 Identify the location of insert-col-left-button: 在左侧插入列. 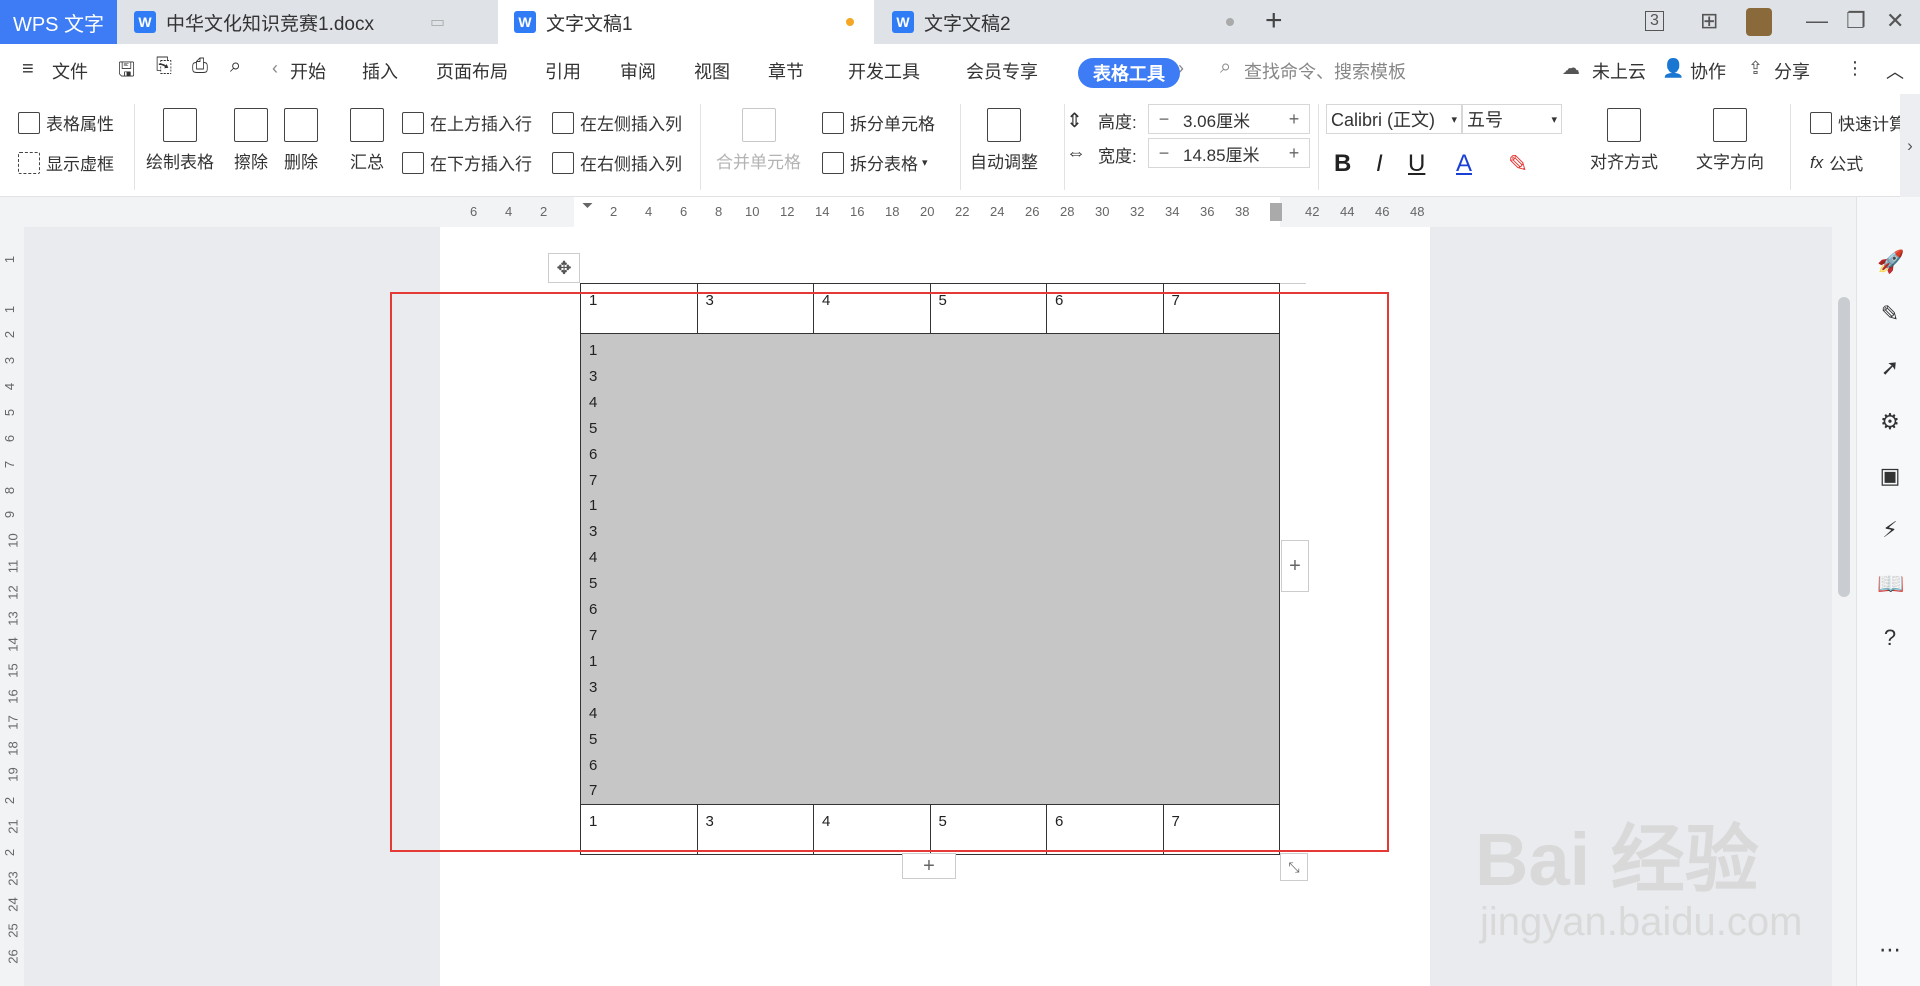
(617, 122).